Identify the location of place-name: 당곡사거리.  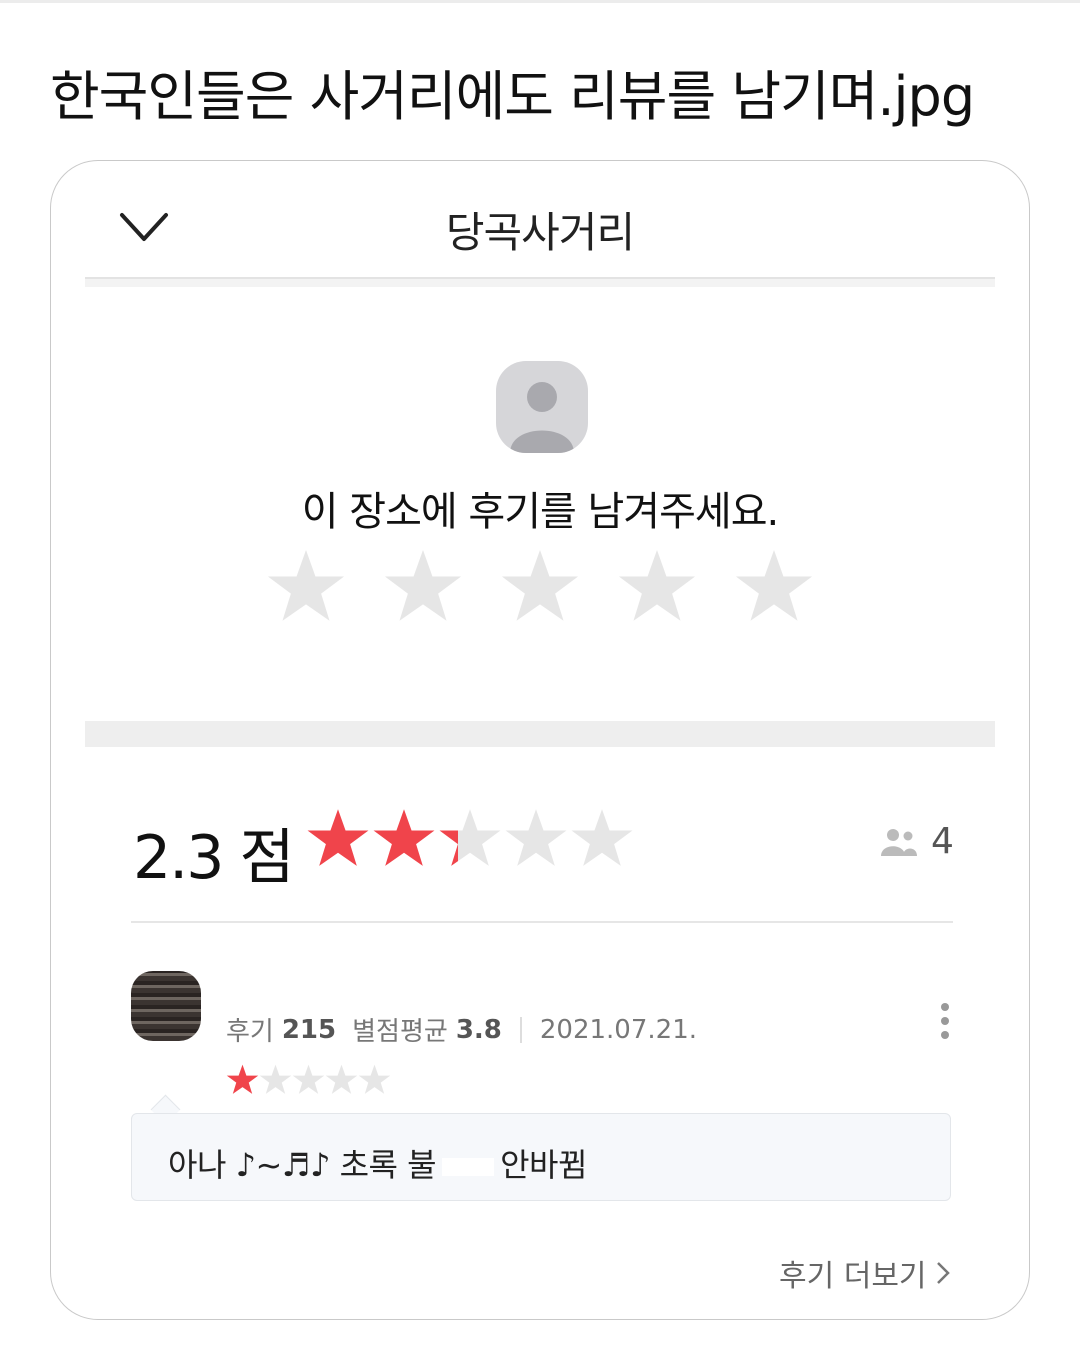
(540, 232).